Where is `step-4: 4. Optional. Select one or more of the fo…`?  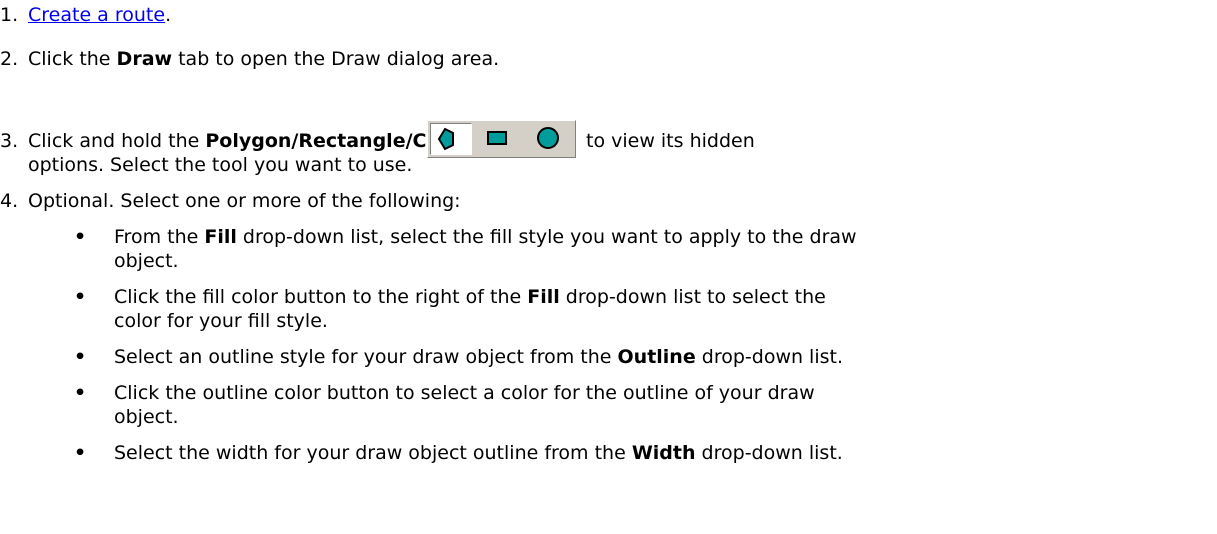 step-4: 4. Optional. Select one or more of the fo… is located at coordinates (230, 201).